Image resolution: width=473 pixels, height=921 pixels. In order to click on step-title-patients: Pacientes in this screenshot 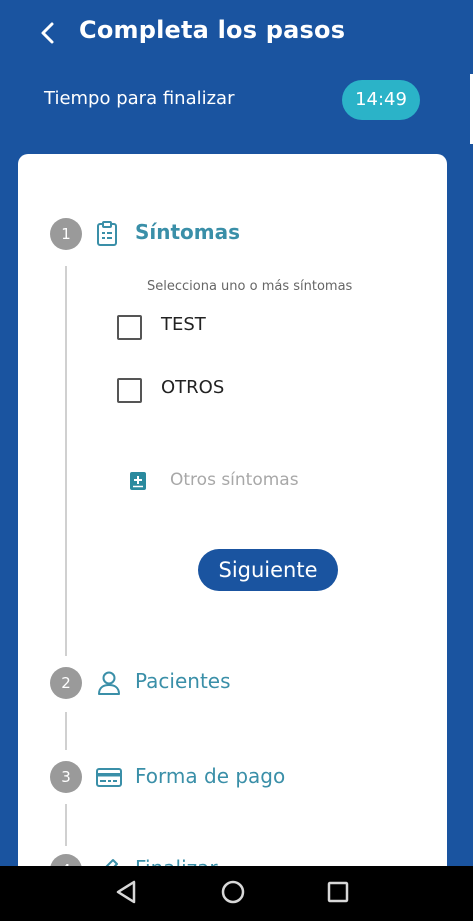, I will do `click(183, 681)`.